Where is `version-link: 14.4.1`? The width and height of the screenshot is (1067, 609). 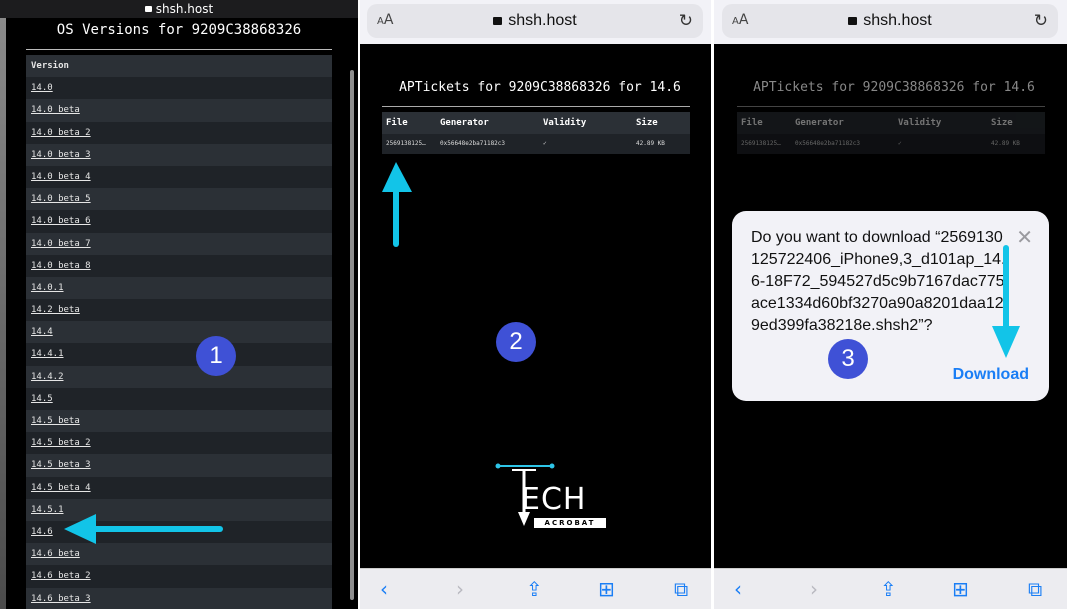 version-link: 14.4.1 is located at coordinates (47, 354).